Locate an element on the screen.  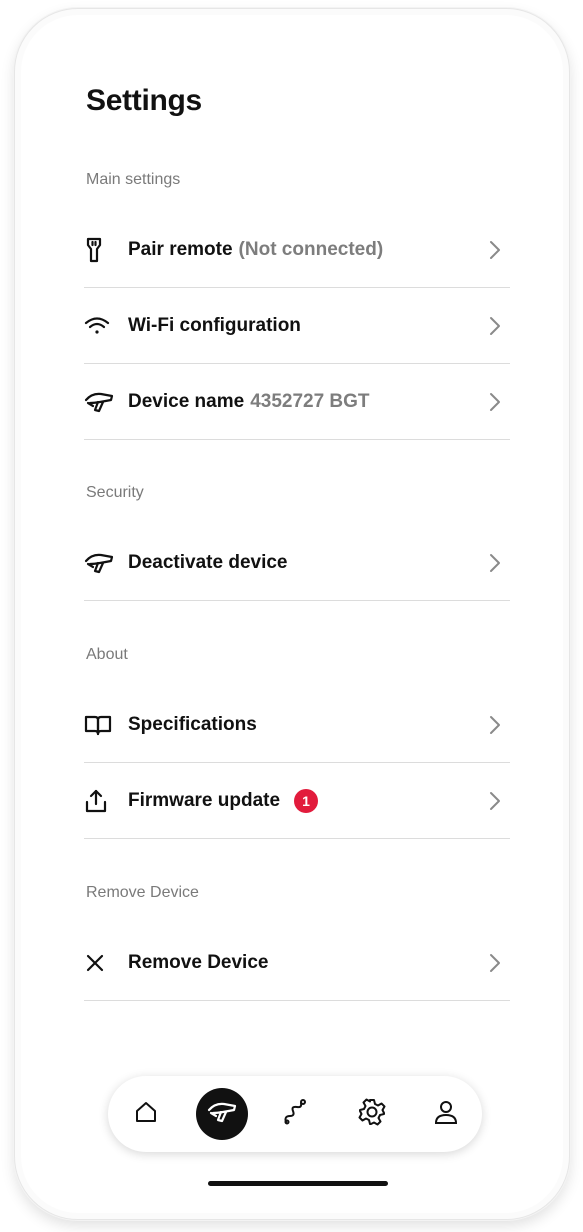
gear-icon is located at coordinates (372, 1114).